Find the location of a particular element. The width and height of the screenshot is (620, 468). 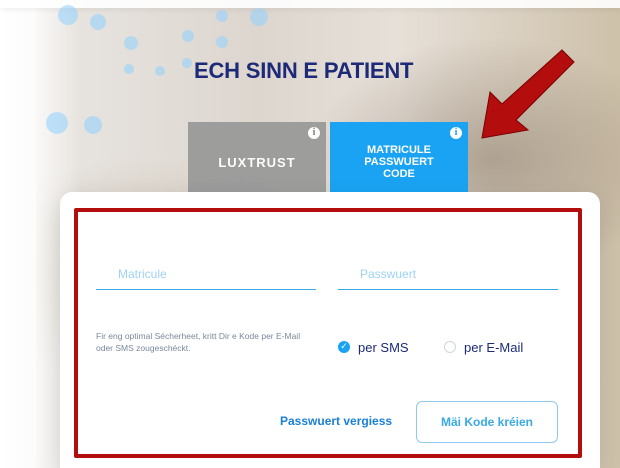

forgot-password-link: Passwuert vergiess is located at coordinates (336, 421).